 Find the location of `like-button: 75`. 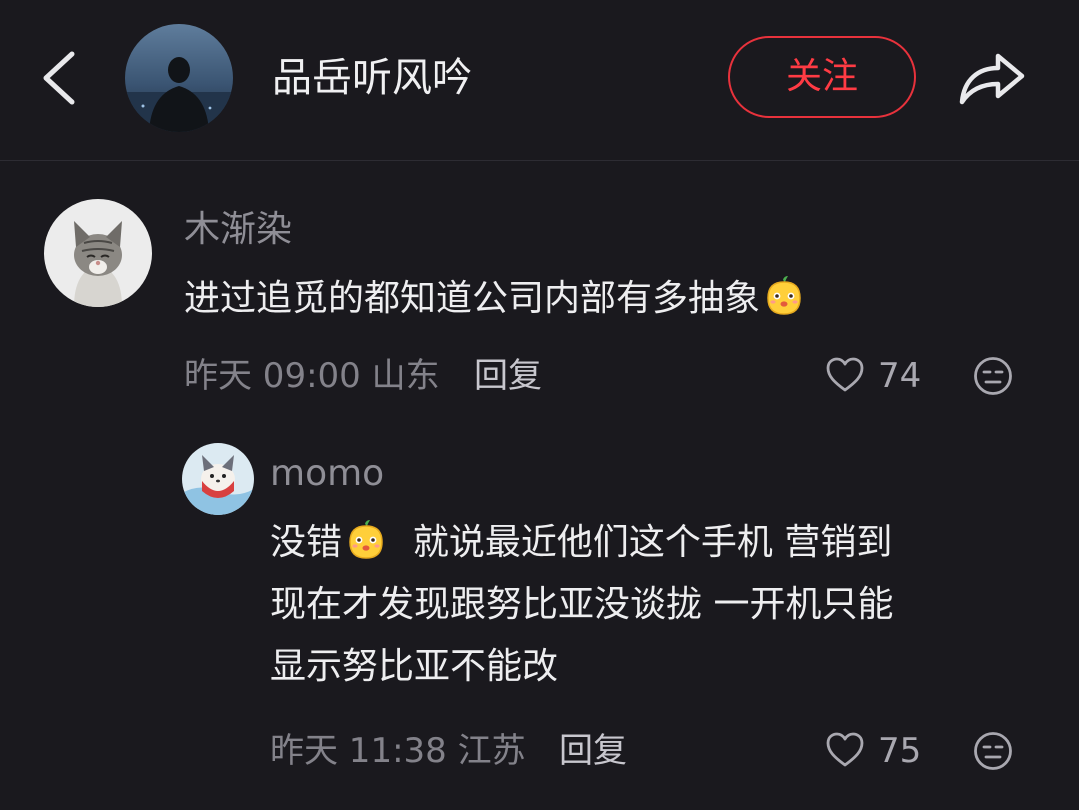

like-button: 75 is located at coordinates (879, 751).